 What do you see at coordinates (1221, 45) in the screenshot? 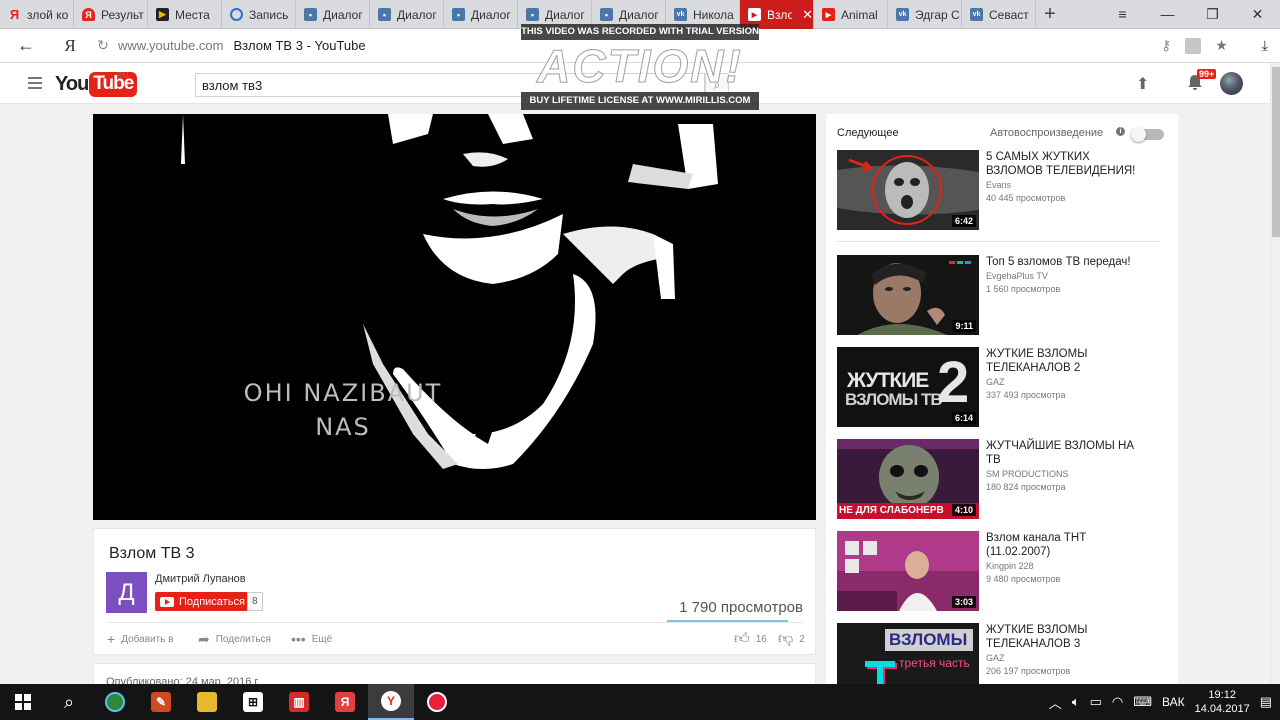
I see `star-icon: ★` at bounding box center [1221, 45].